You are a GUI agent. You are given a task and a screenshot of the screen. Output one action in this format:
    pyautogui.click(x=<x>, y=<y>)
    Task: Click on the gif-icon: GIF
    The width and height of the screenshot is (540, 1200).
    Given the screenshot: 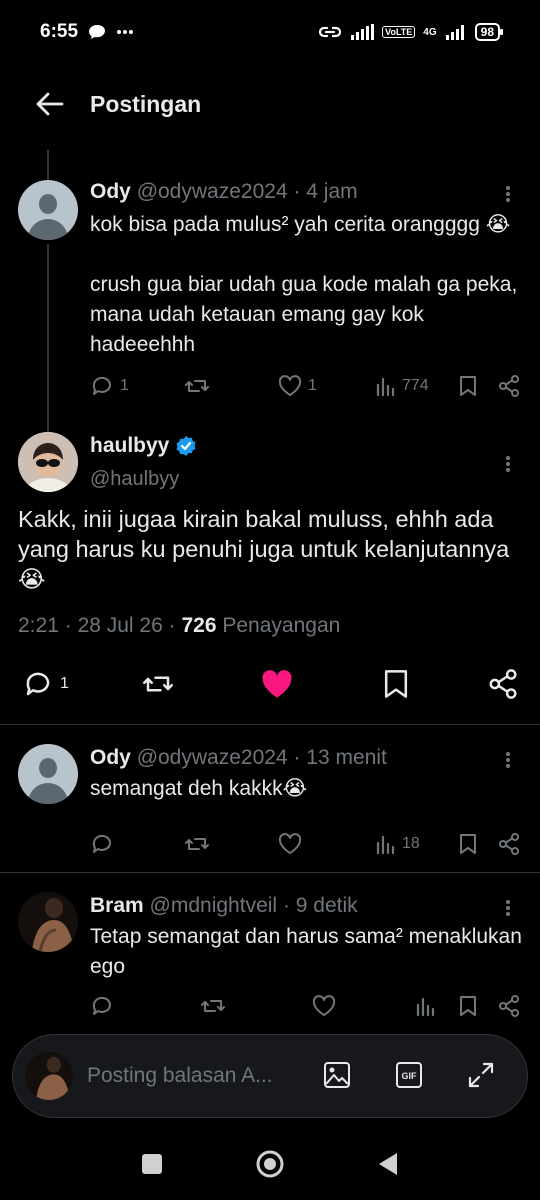 What is the action you would take?
    pyautogui.click(x=409, y=1075)
    